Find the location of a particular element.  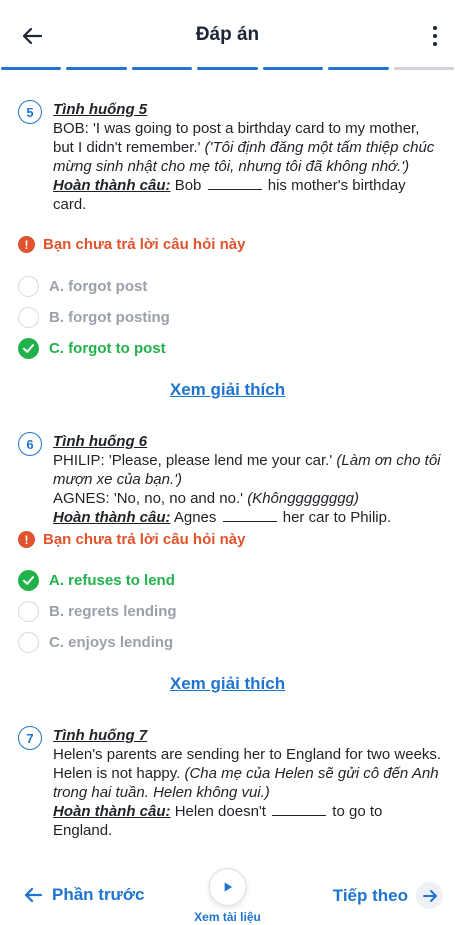

option-c: C. forgot to post is located at coordinates (92, 348).